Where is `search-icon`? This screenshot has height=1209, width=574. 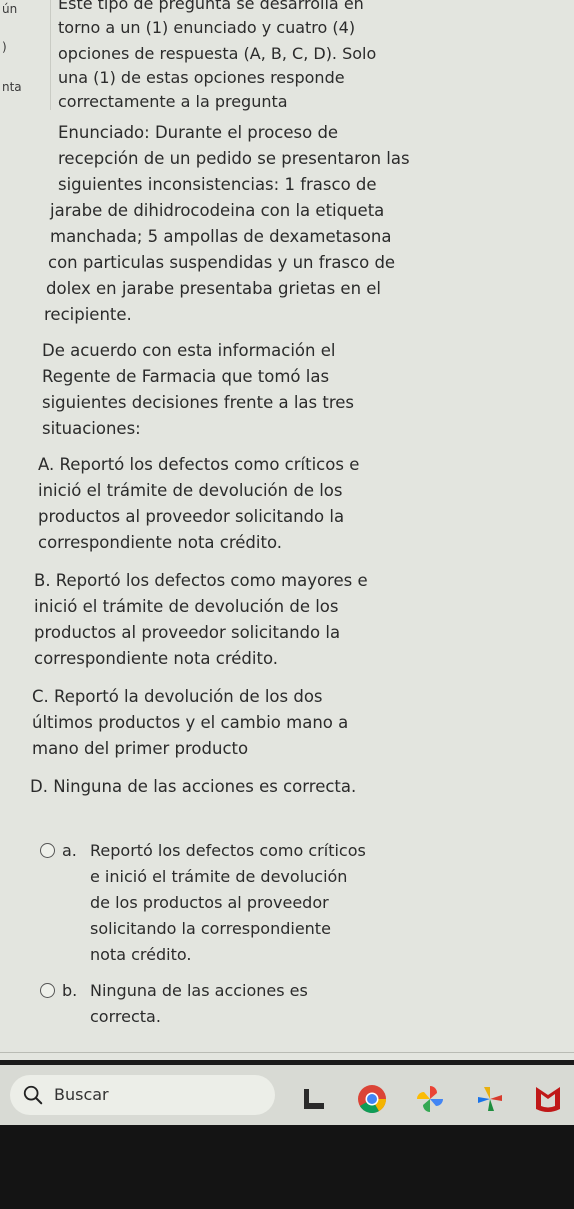 search-icon is located at coordinates (33, 1095).